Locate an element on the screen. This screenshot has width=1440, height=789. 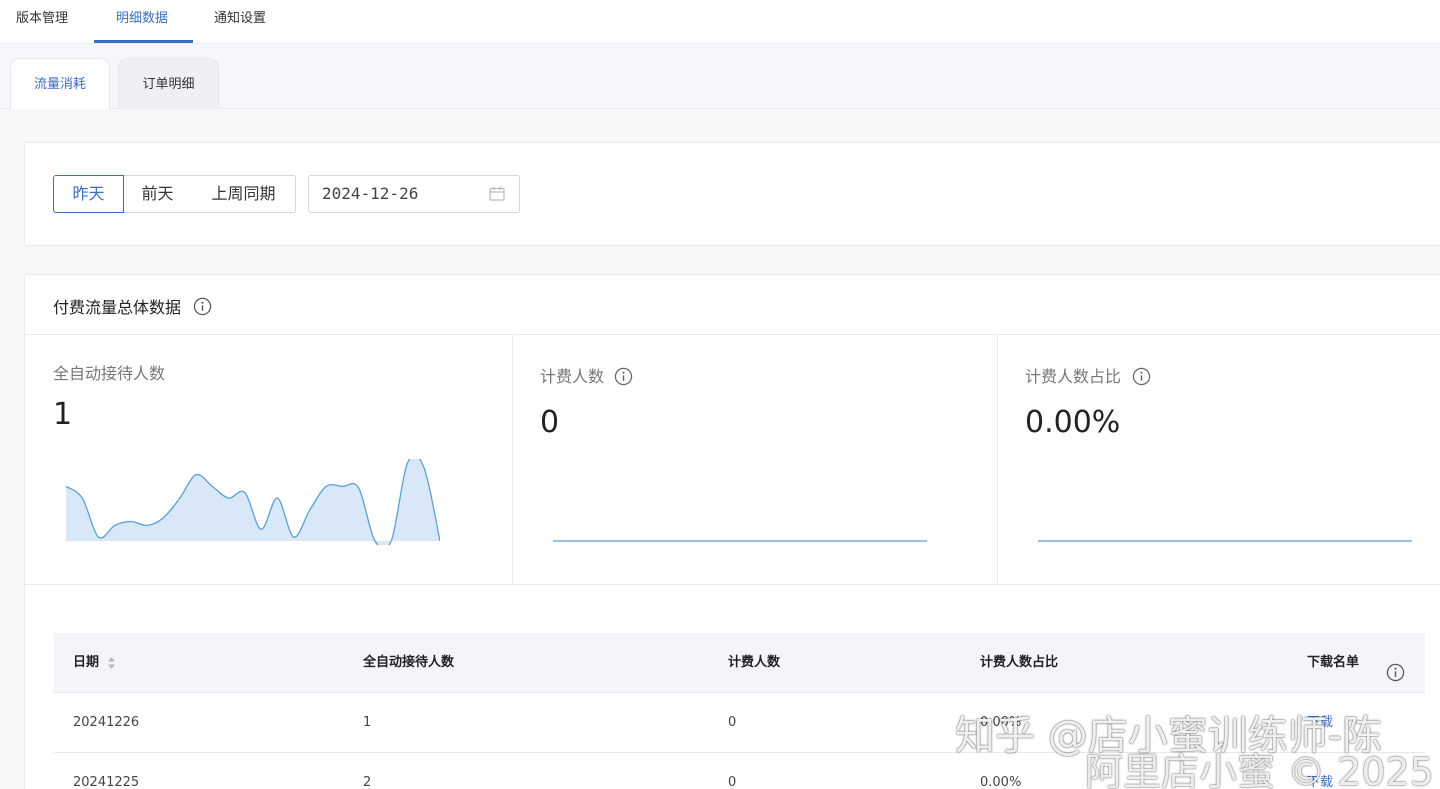
metric-value: 0.00% is located at coordinates (1073, 422).